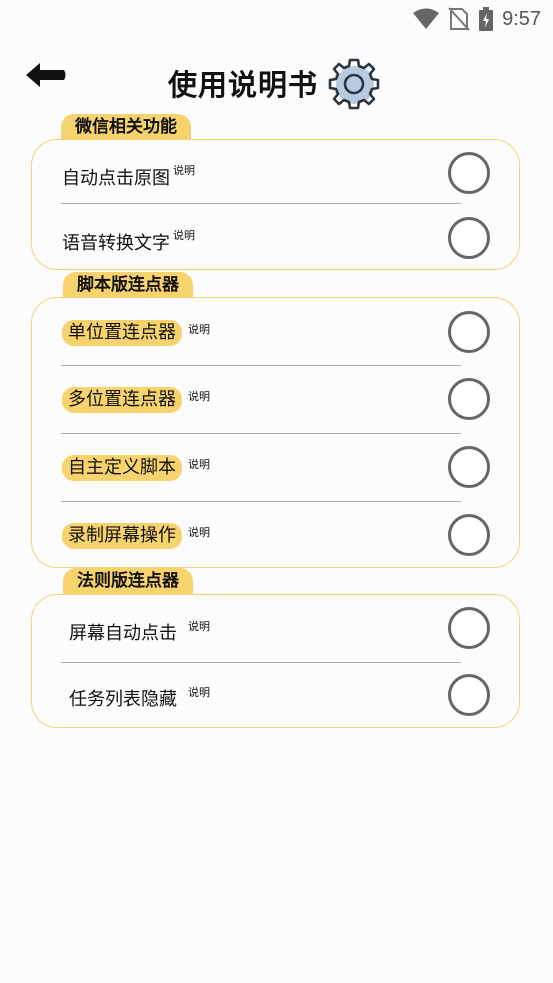 The width and height of the screenshot is (553, 983). What do you see at coordinates (243, 85) in the screenshot?
I see `page-title: 使用说明书` at bounding box center [243, 85].